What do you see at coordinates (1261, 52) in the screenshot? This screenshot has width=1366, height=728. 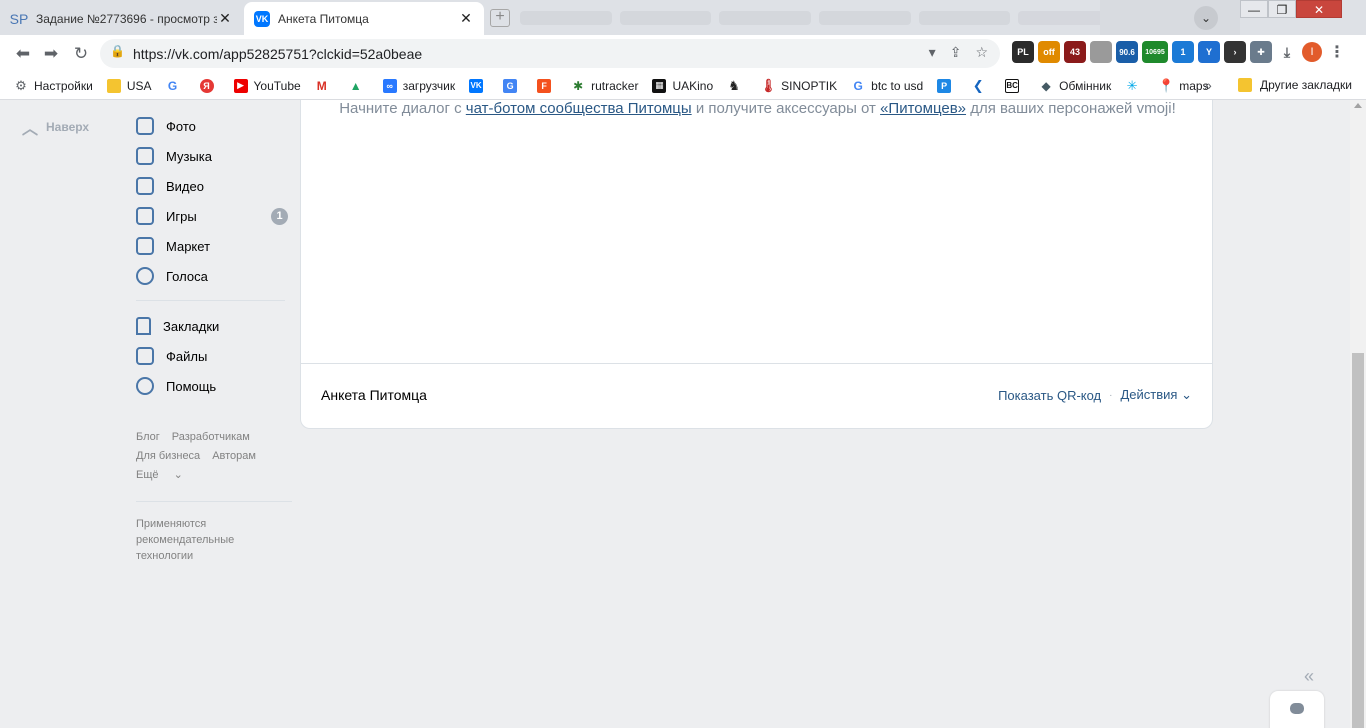 I see `puzzle-icon: ✚` at bounding box center [1261, 52].